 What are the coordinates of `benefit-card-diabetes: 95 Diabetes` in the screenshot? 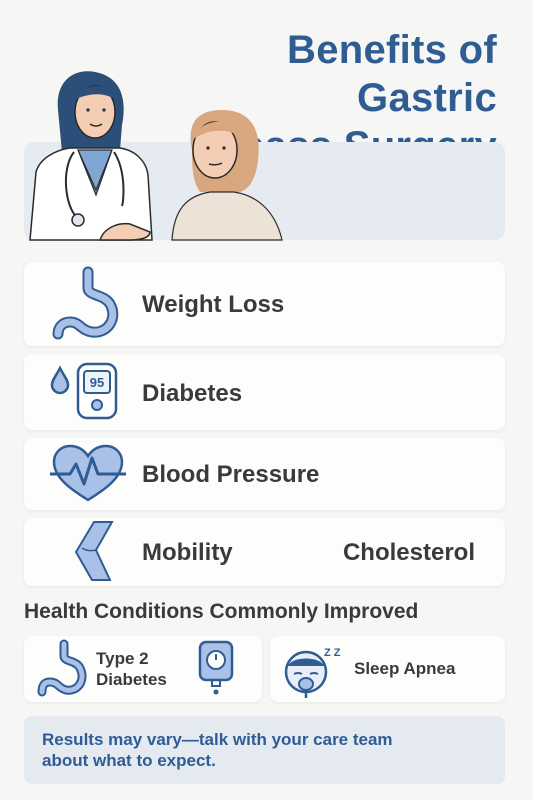 It's located at (264, 392).